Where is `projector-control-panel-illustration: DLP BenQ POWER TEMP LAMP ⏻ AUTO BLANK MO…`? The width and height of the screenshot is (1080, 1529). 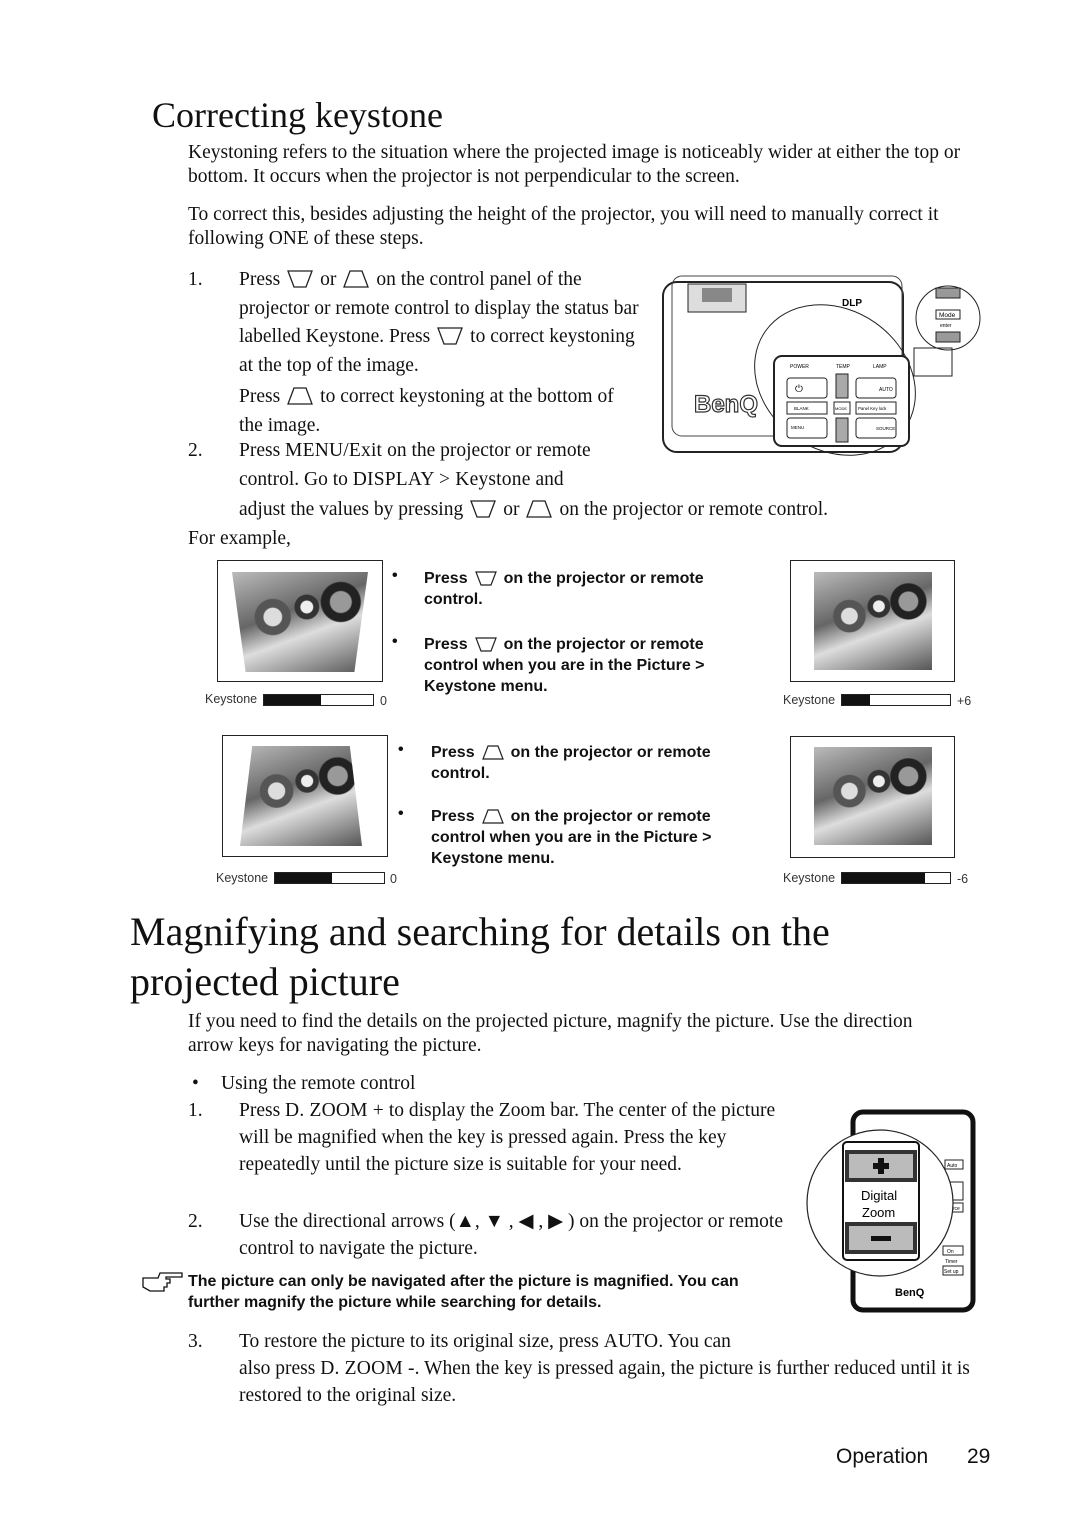 projector-control-panel-illustration: DLP BenQ POWER TEMP LAMP ⏻ AUTO BLANK MO… is located at coordinates (821, 365).